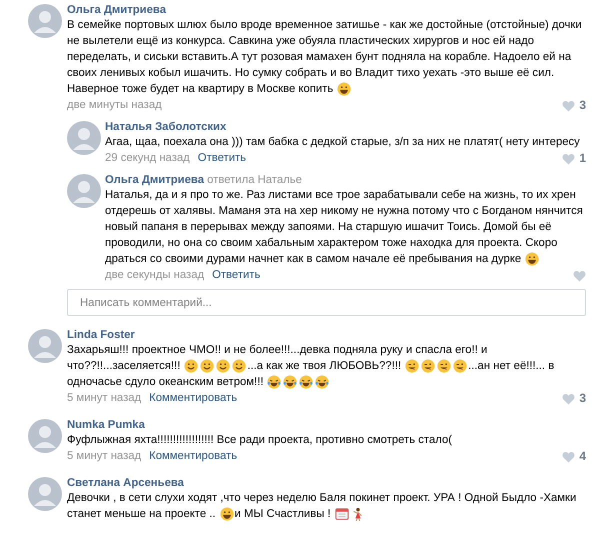 This screenshot has width=600, height=533. I want to click on comment-text: ...а как же твоя ЛЮБОВЬ??!!!, so click(324, 366).